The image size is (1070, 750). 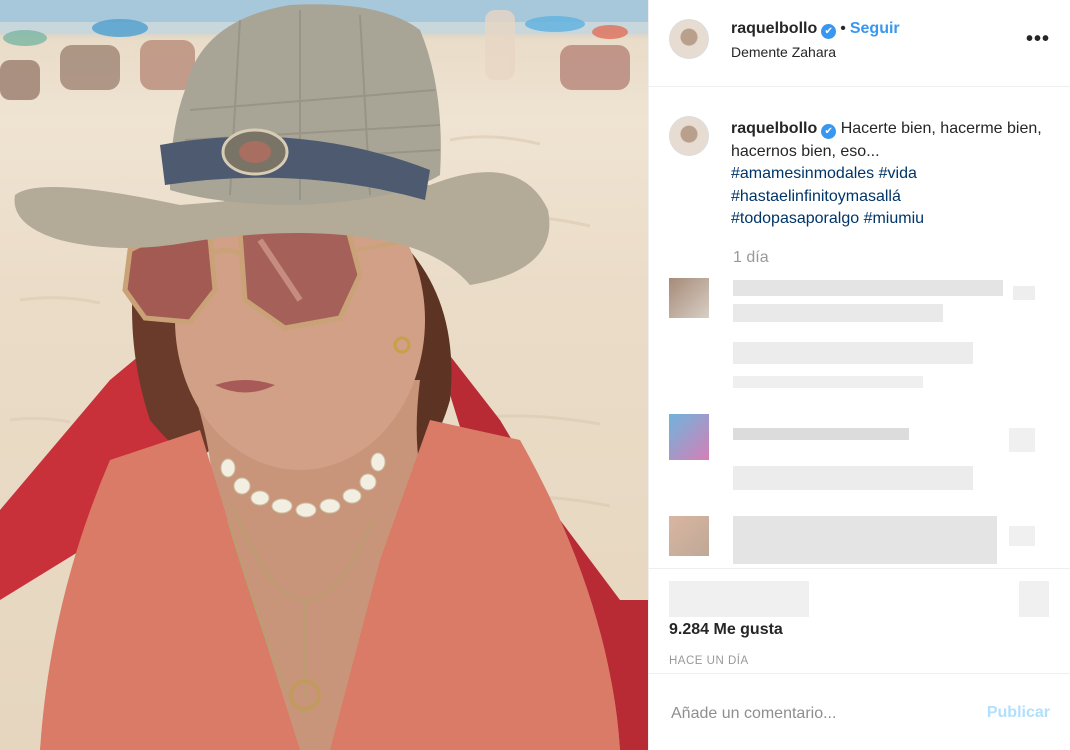 I want to click on likes-count: 9.284 Me gusta, so click(x=726, y=630).